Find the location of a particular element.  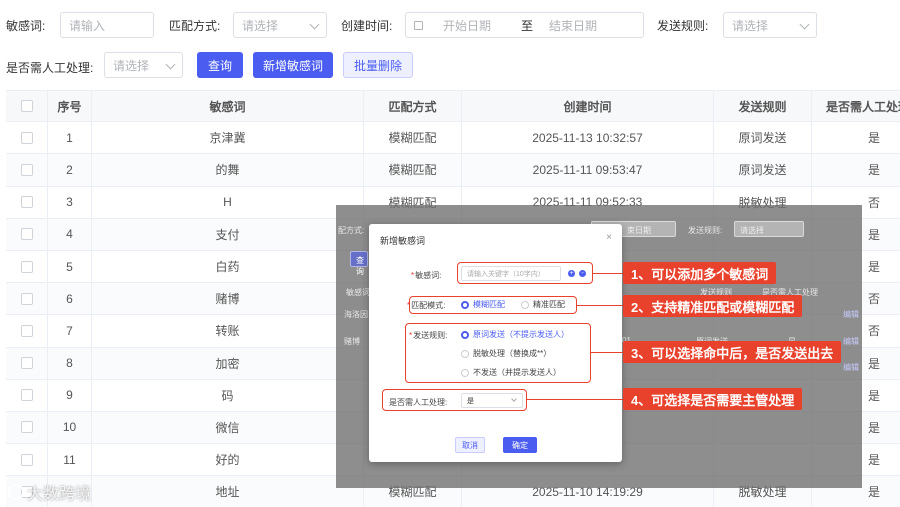

header-match: 匹配方式 is located at coordinates (413, 106).